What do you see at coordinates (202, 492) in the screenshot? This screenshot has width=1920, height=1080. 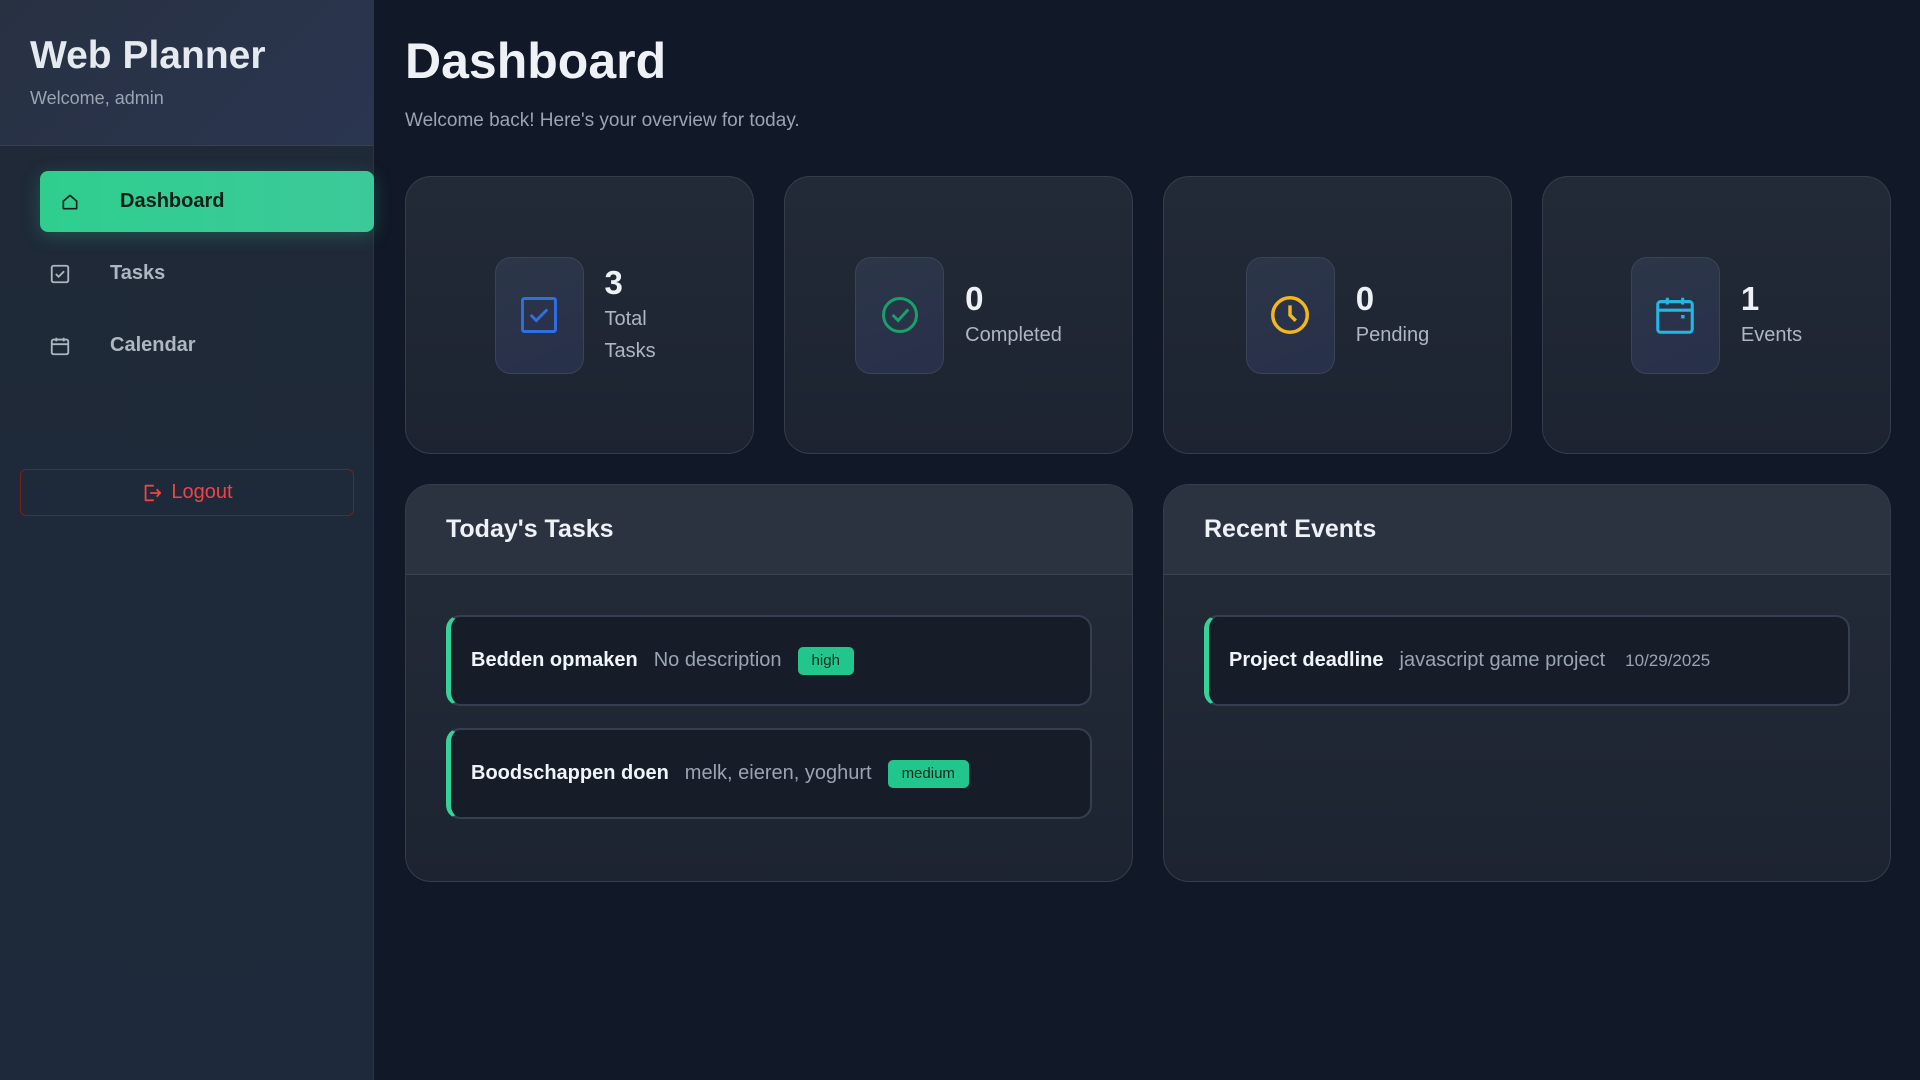 I see `logout-label: Logout` at bounding box center [202, 492].